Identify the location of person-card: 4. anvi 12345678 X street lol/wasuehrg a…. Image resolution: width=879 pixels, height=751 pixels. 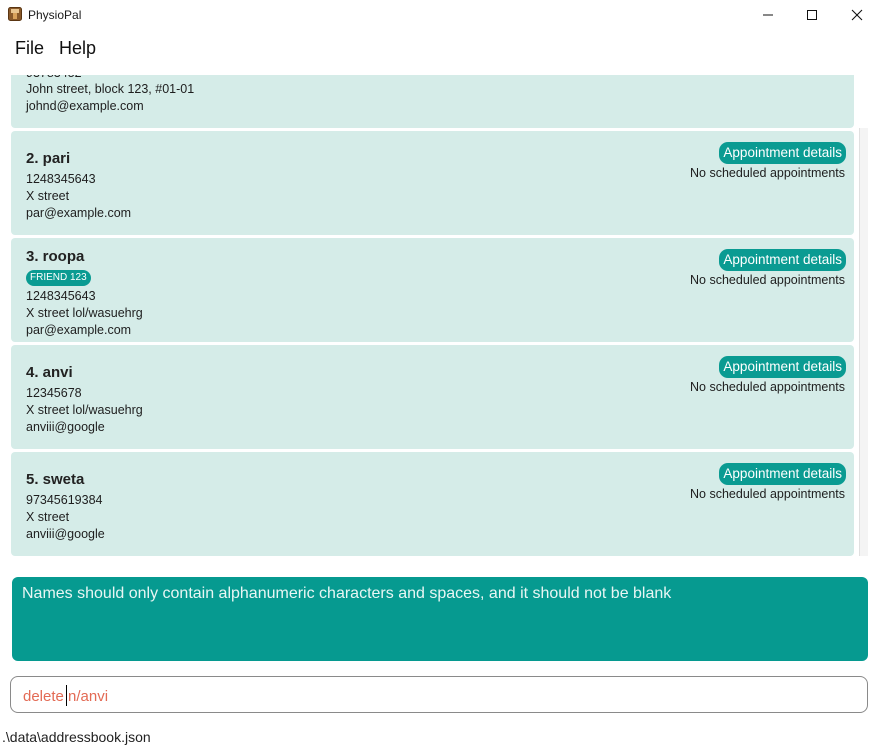
(432, 397).